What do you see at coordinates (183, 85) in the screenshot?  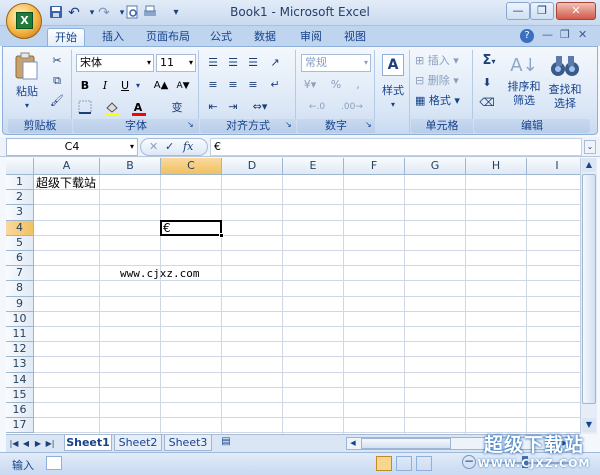 I see `shrink-font-button: A▼` at bounding box center [183, 85].